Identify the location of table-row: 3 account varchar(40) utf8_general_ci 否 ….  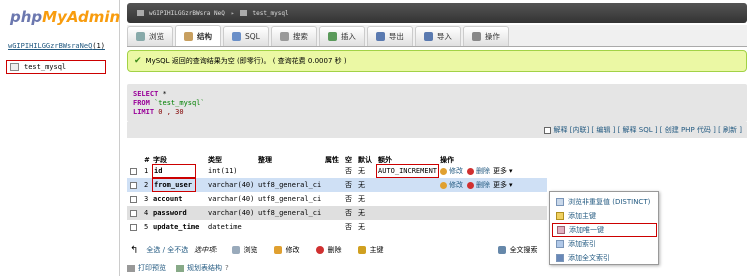
(337, 199).